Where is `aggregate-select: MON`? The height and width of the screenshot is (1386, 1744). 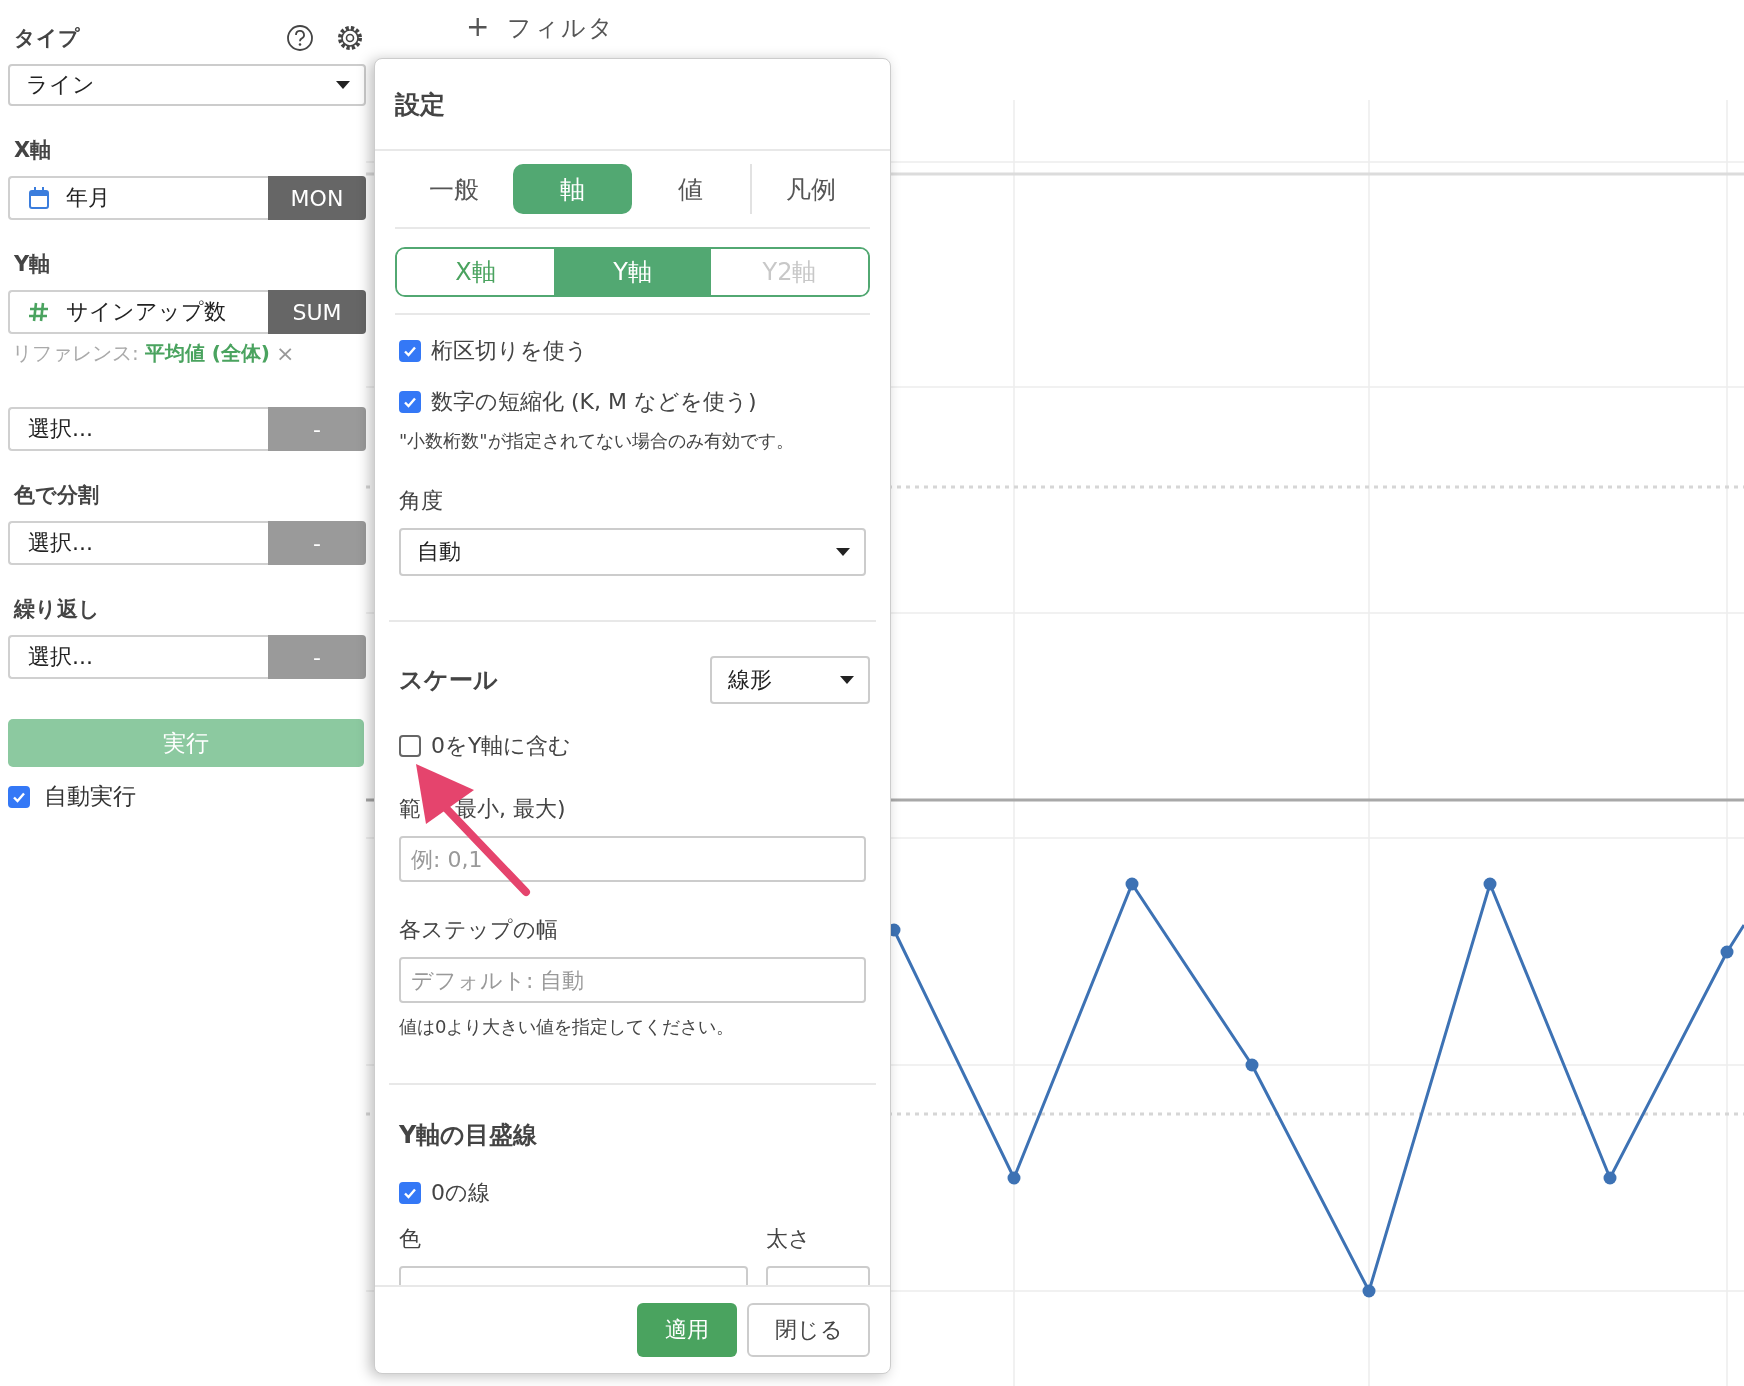 aggregate-select: MON is located at coordinates (317, 198).